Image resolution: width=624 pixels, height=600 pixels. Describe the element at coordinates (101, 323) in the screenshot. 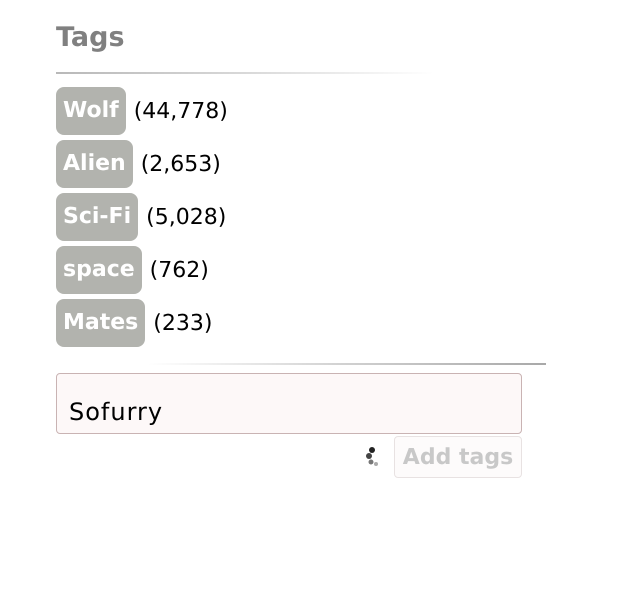

I see `tag-chip: Mates` at that location.